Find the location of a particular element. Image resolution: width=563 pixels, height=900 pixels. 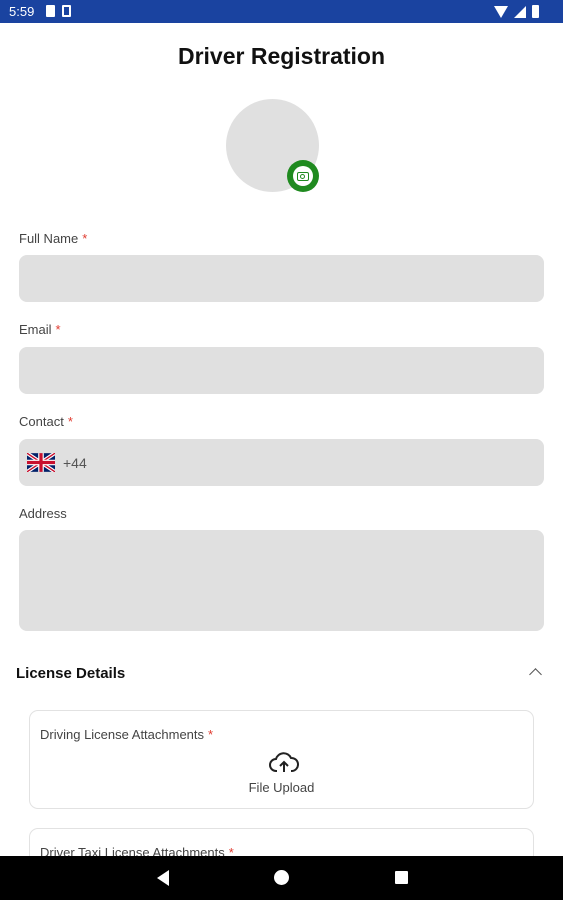

email-input is located at coordinates (281, 370).